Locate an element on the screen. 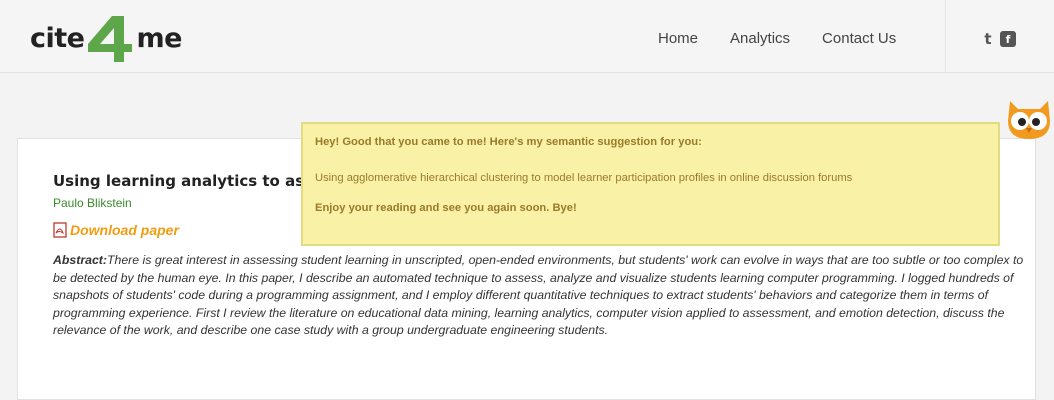 The image size is (1054, 400). paper-author: Paulo Blikstein is located at coordinates (92, 203).